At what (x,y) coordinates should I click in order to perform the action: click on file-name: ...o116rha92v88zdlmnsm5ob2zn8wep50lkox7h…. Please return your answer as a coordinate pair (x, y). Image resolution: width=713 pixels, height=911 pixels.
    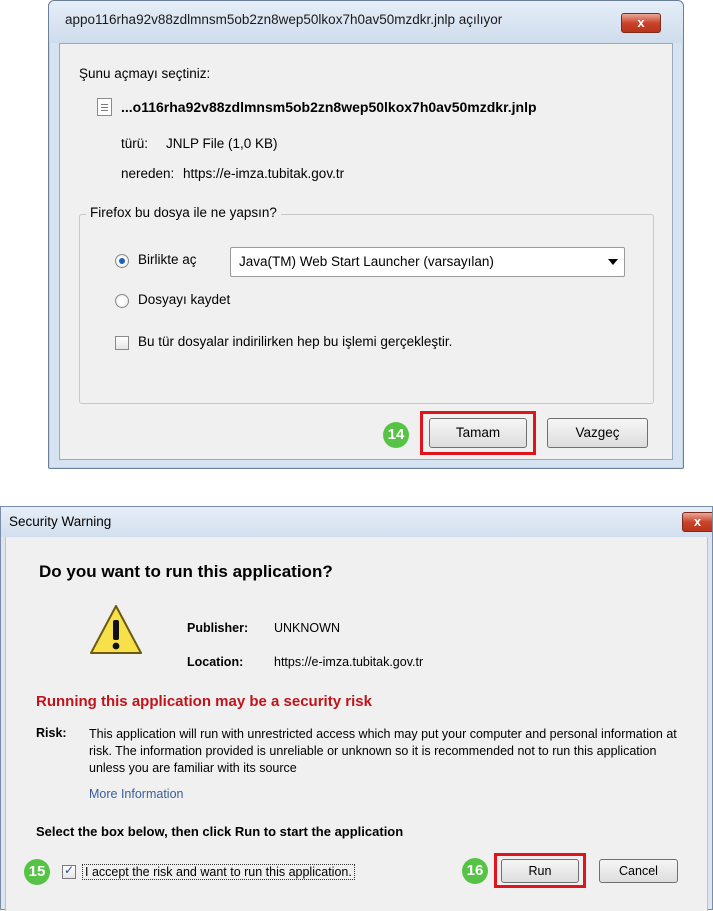
    Looking at the image, I should click on (329, 107).